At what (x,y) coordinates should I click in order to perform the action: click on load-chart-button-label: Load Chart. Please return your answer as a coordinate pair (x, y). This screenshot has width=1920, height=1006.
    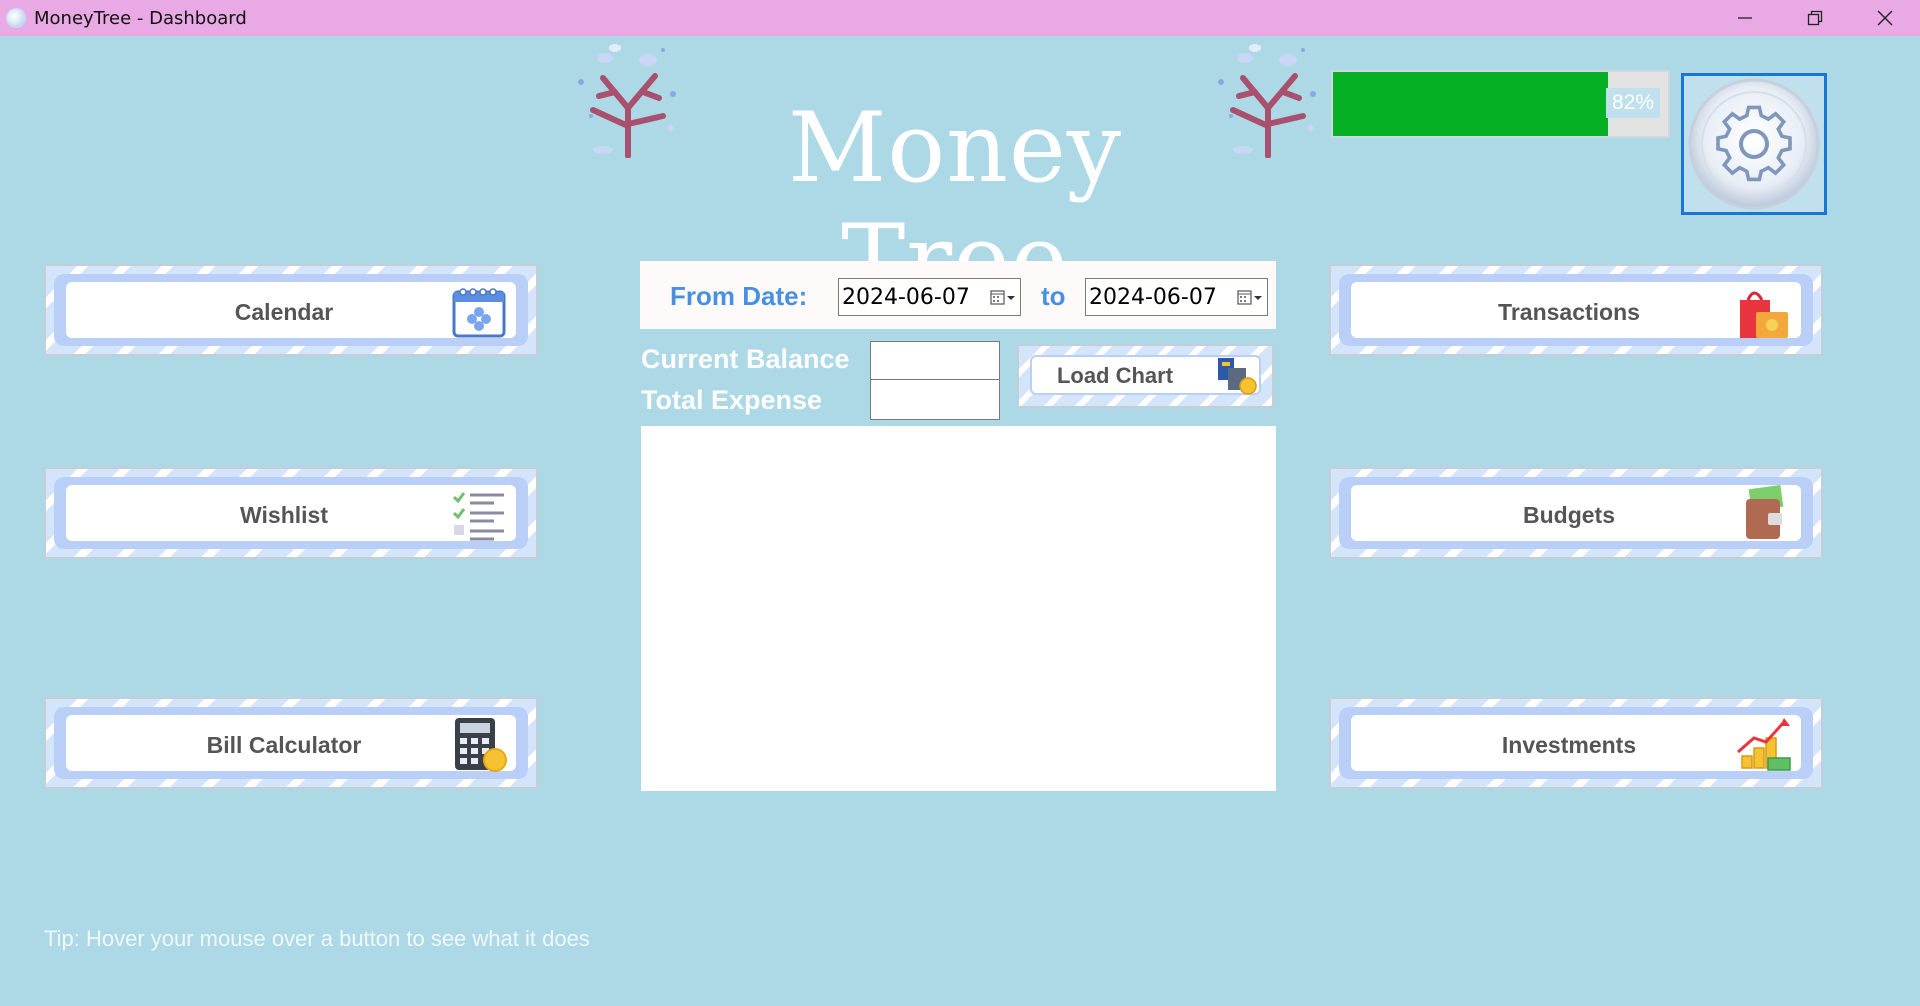
    Looking at the image, I should click on (1115, 375).